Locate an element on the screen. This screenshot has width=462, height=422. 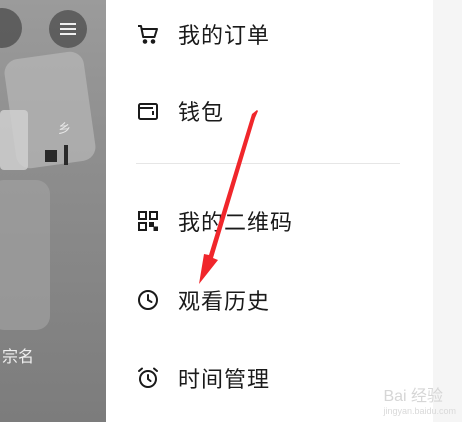
menu-item-label: 我的二维码 is located at coordinates (236, 223).